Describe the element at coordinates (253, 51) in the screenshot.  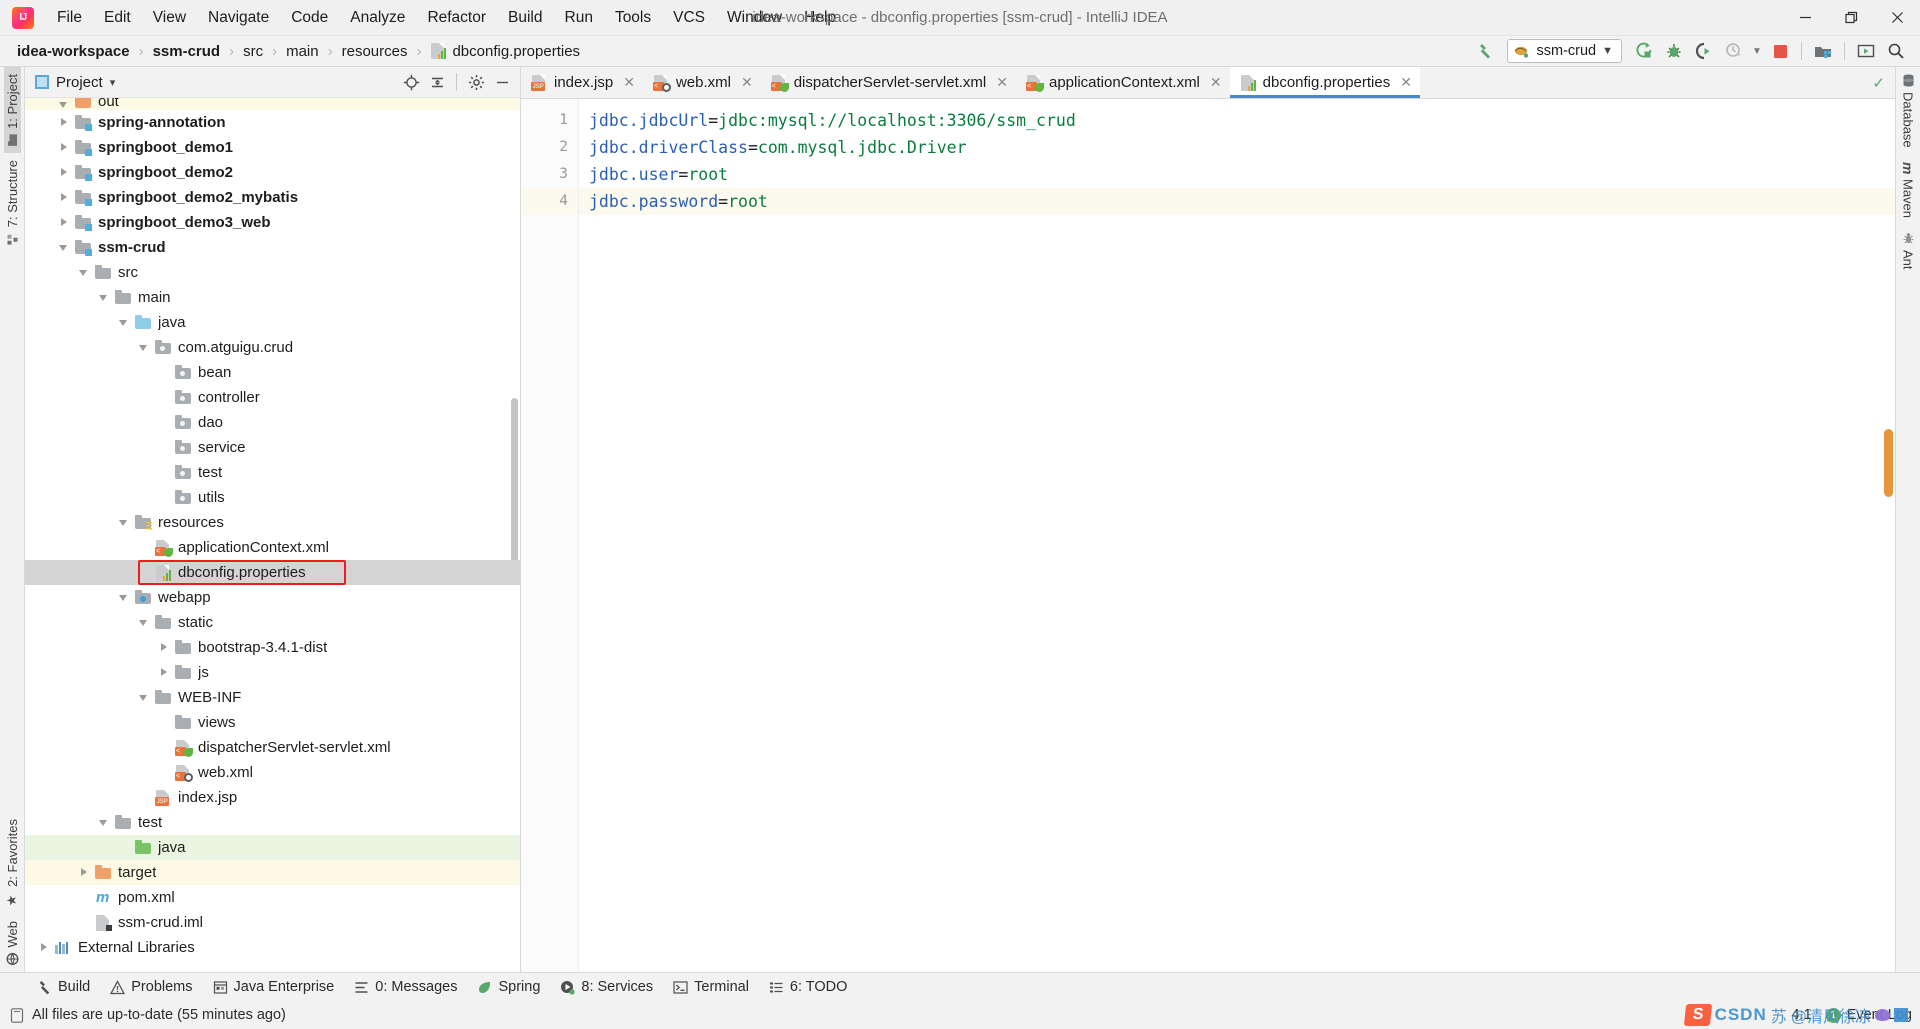
I see `breadcrumb-item-2: src` at that location.